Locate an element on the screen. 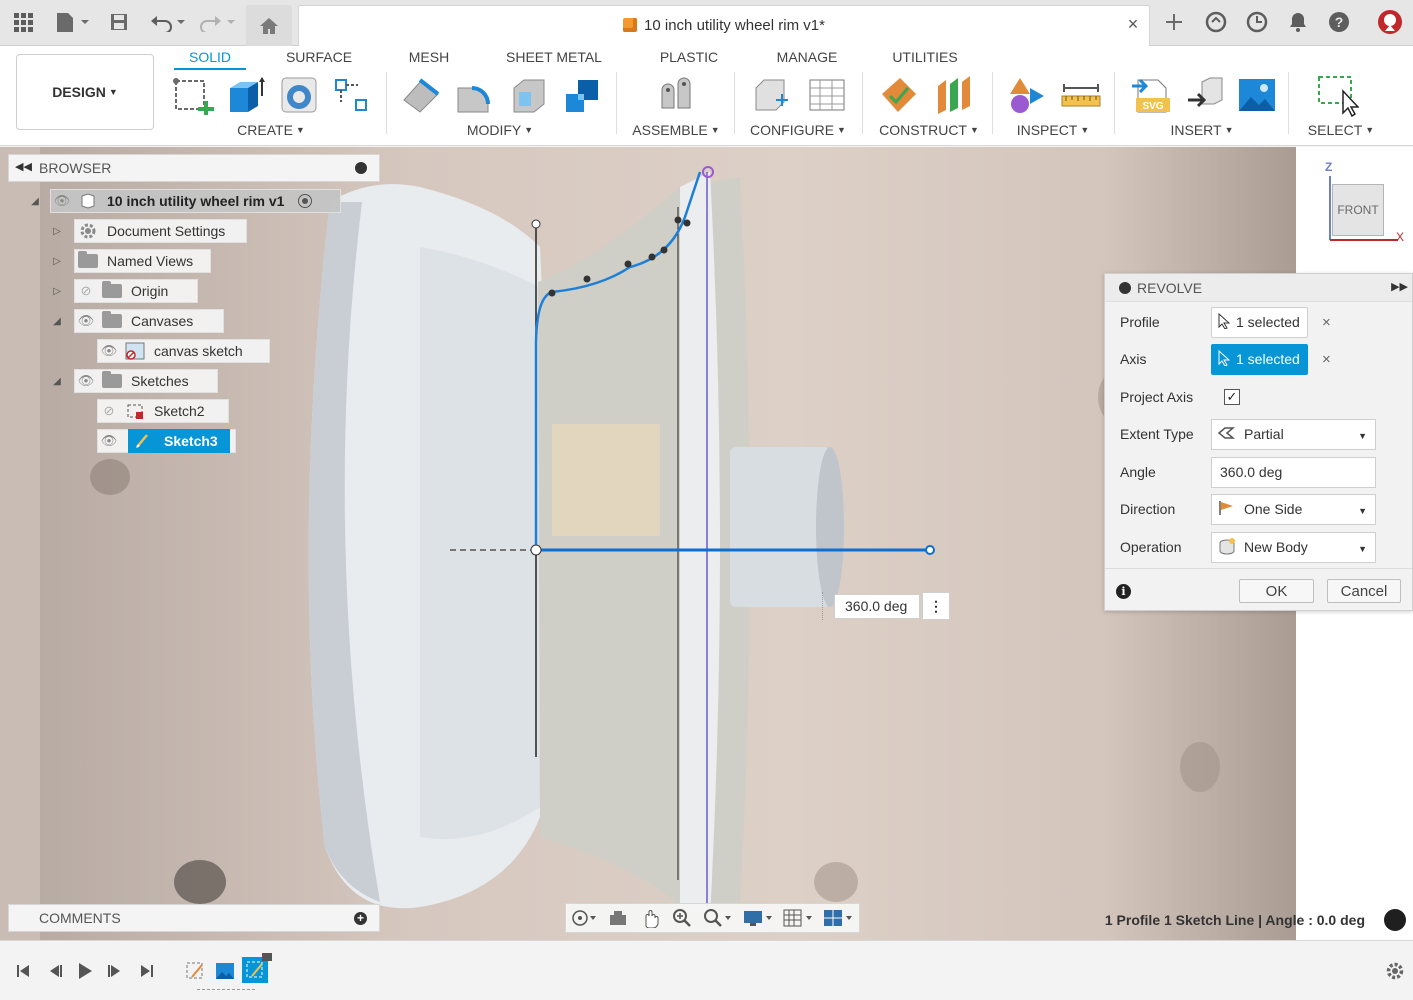 This screenshot has height=1000, width=1413. modify-menu: MODIFY ▼ is located at coordinates (500, 130).